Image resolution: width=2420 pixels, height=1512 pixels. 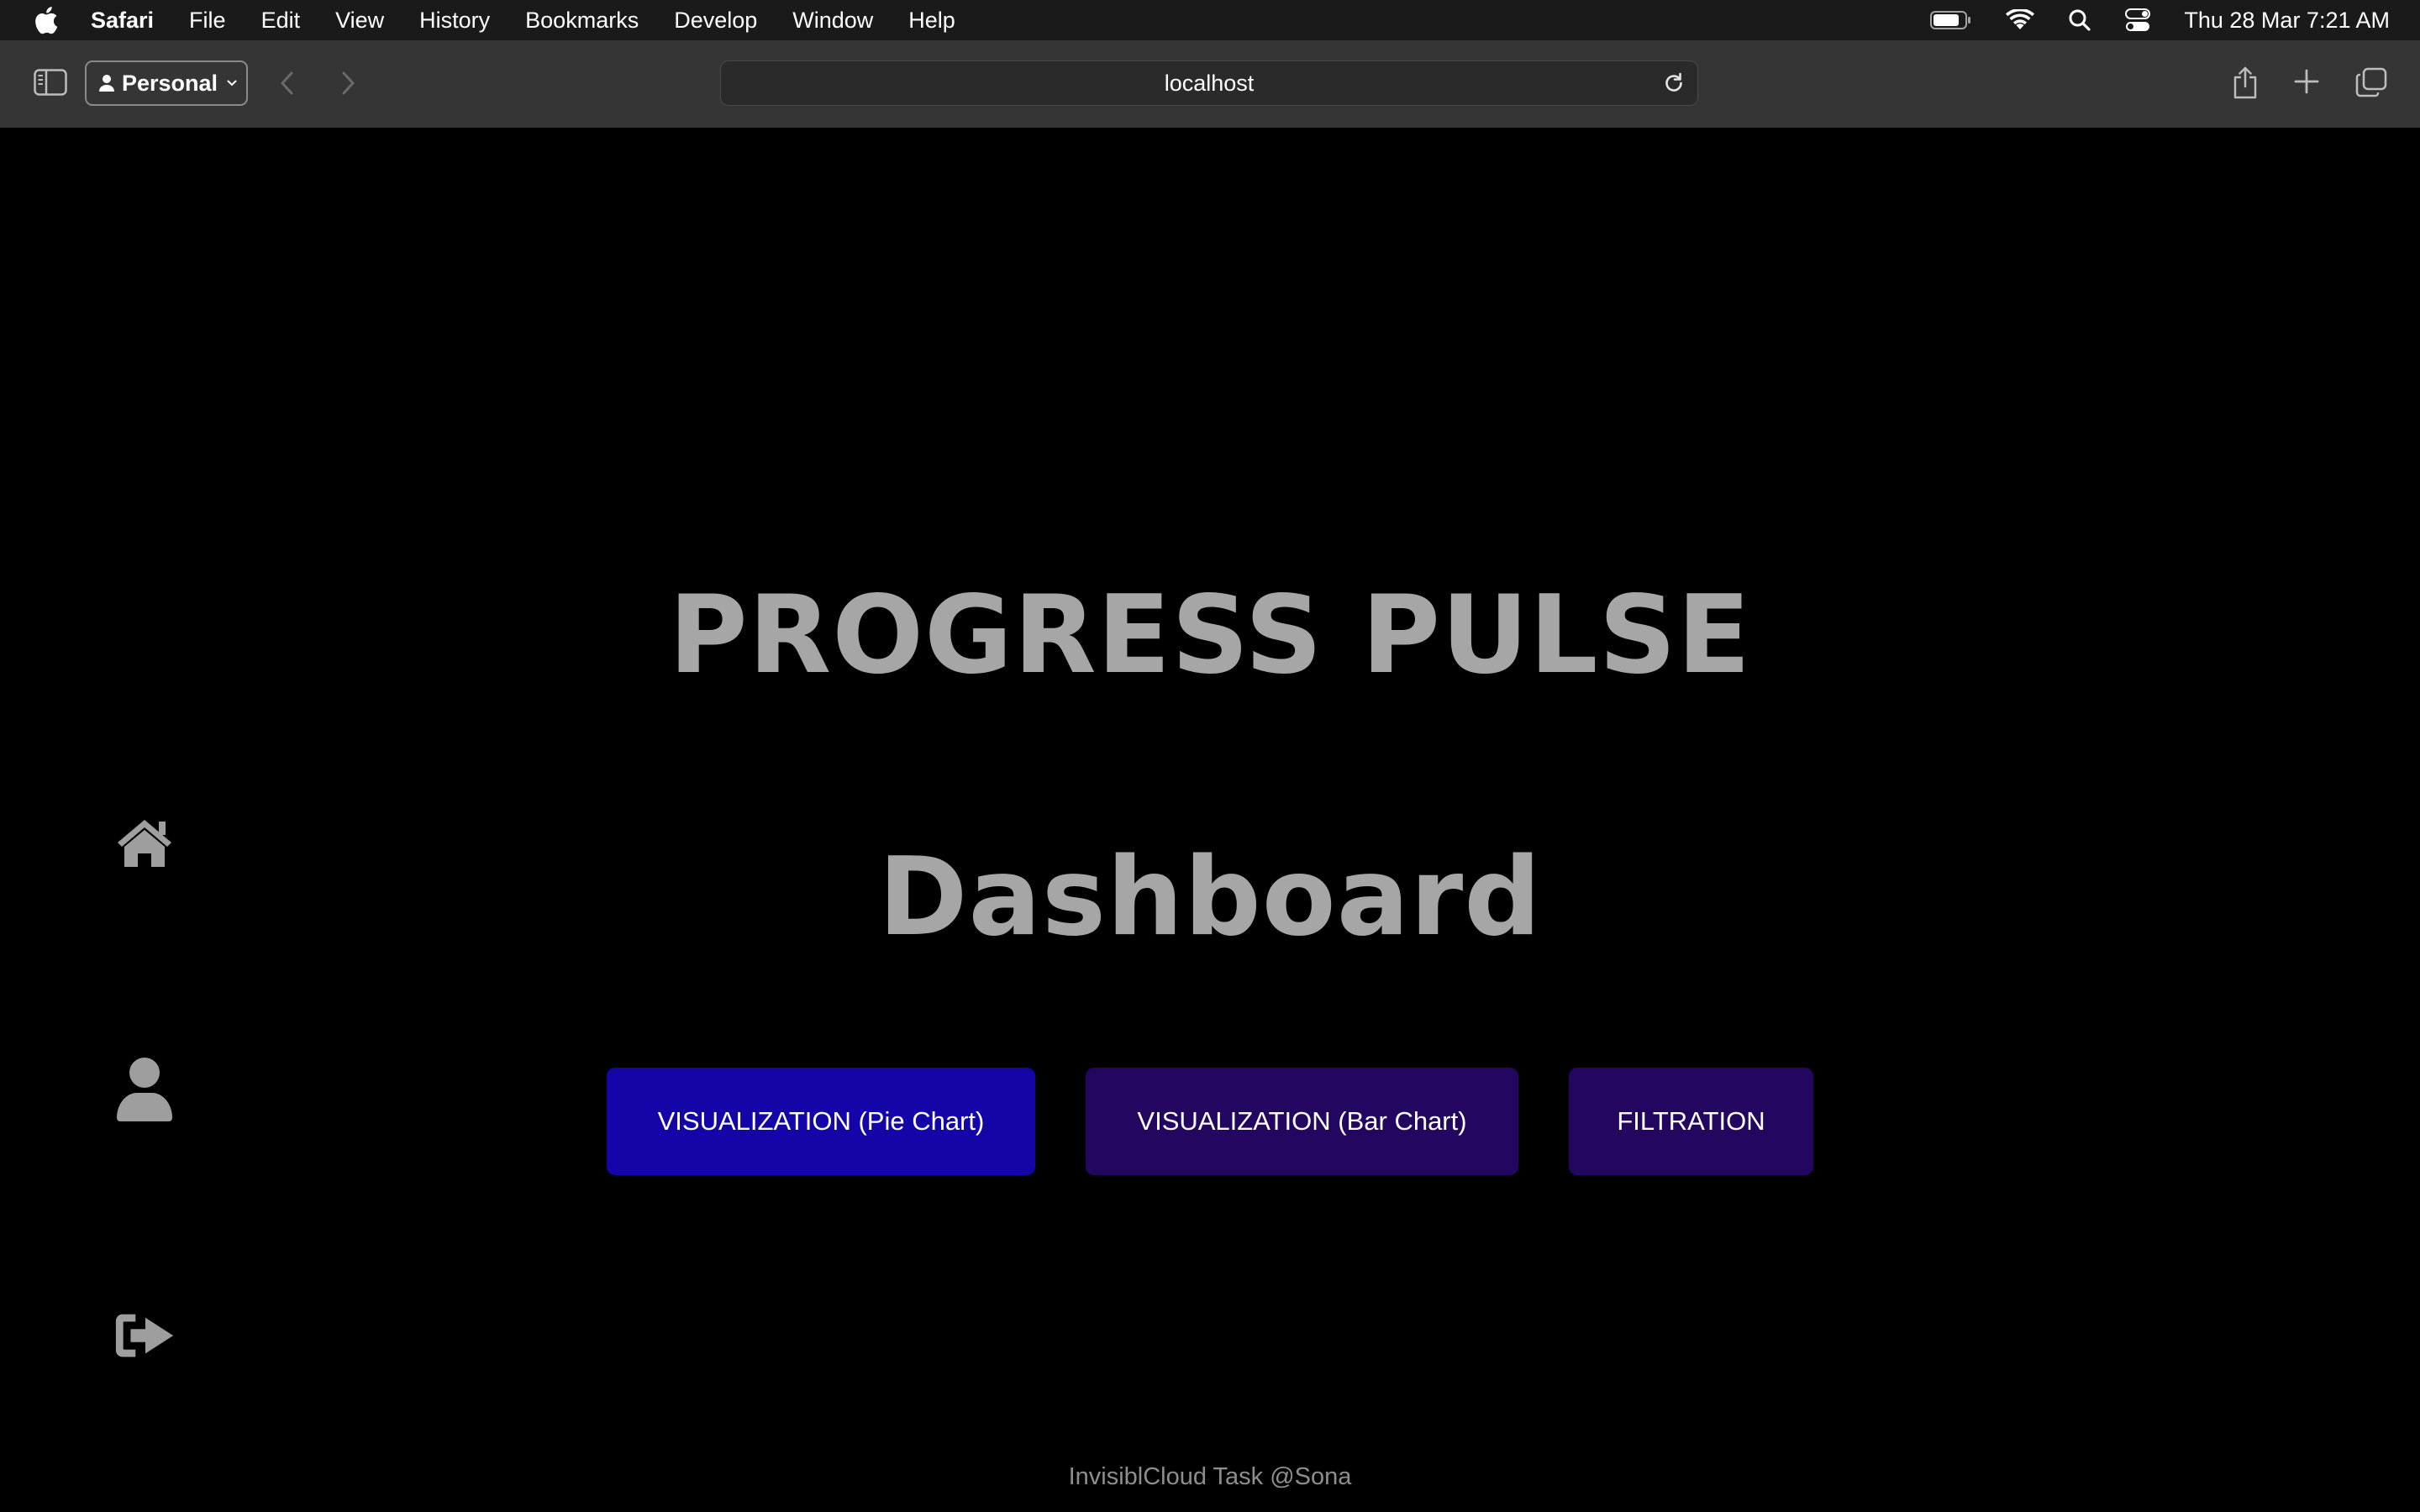 I want to click on menu-edit: Edit, so click(x=281, y=21).